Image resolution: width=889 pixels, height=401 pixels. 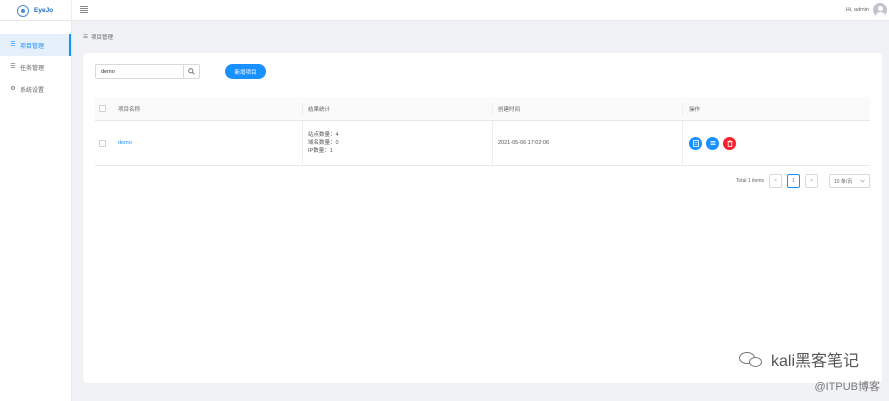 I want to click on page-1-button: 1, so click(x=793, y=181).